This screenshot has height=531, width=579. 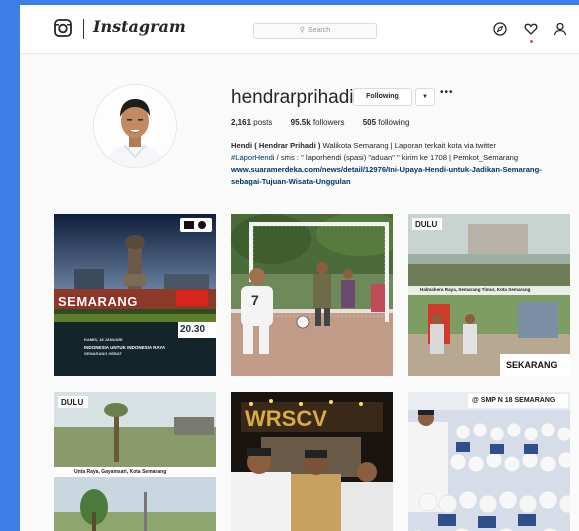 What do you see at coordinates (514, 400) in the screenshot?
I see `post-6-location-label: @ SMP N 18 SEMARANG` at bounding box center [514, 400].